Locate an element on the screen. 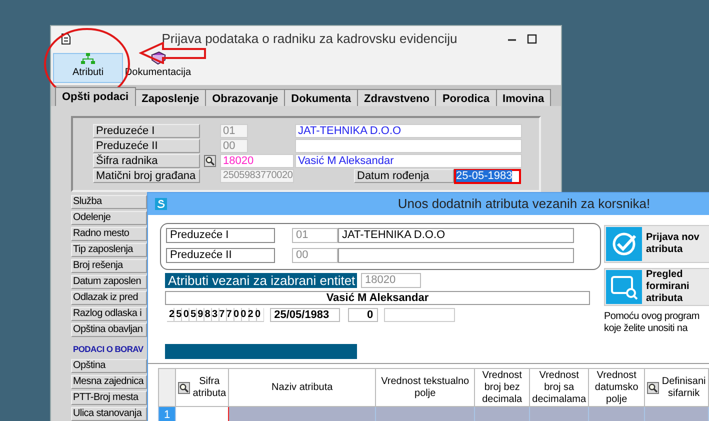  field-label: Služba is located at coordinates (109, 202).